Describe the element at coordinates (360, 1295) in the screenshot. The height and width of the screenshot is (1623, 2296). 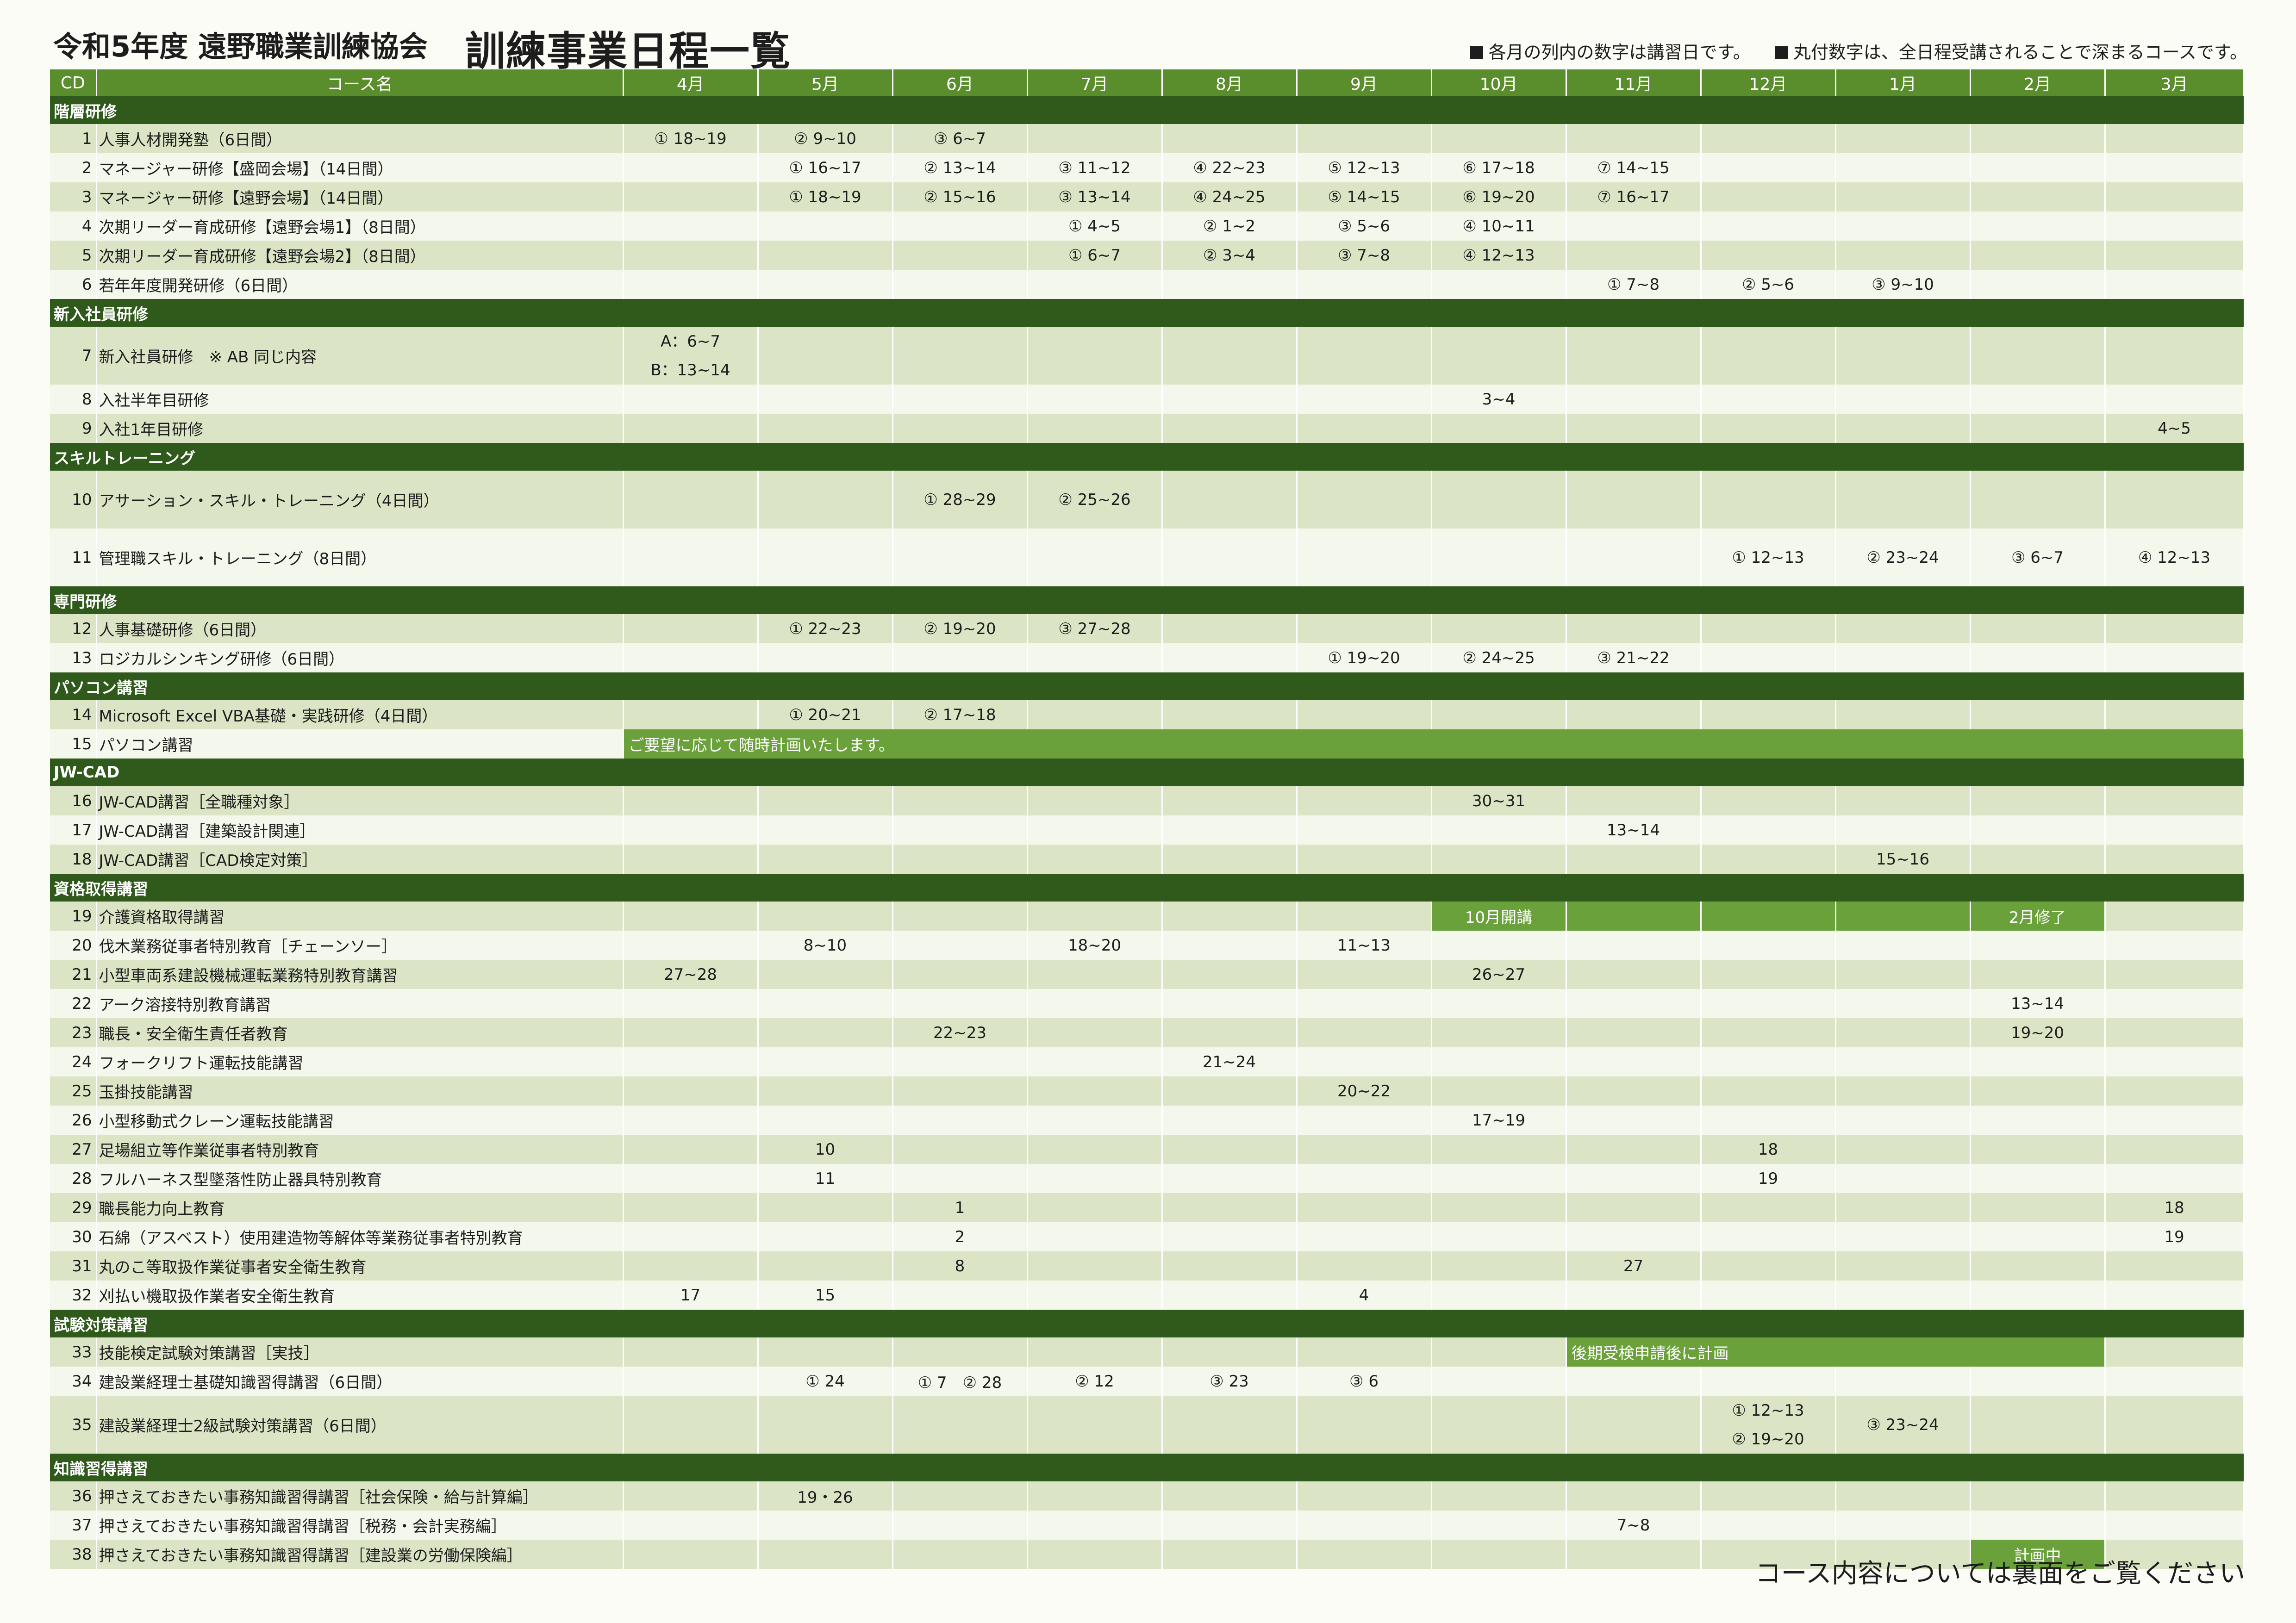
I see `course-name: 刈払い機取扱作業者安全衛生教育` at that location.